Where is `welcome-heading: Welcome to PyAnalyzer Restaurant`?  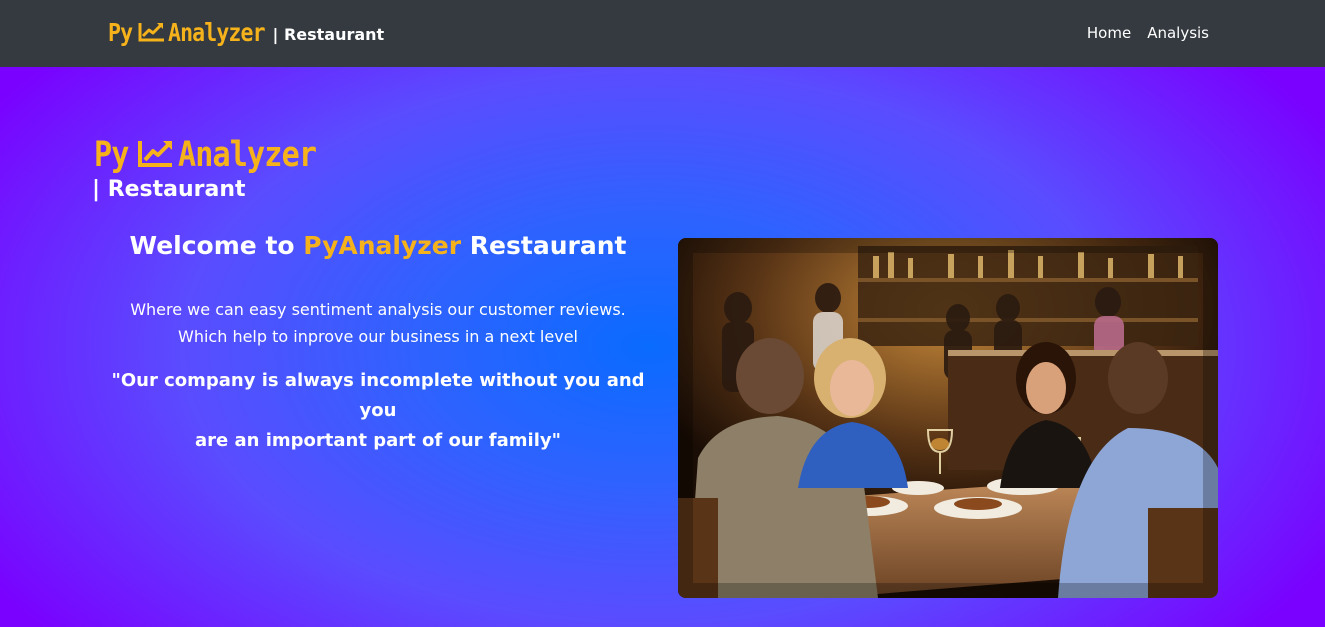 welcome-heading: Welcome to PyAnalyzer Restaurant is located at coordinates (378, 245).